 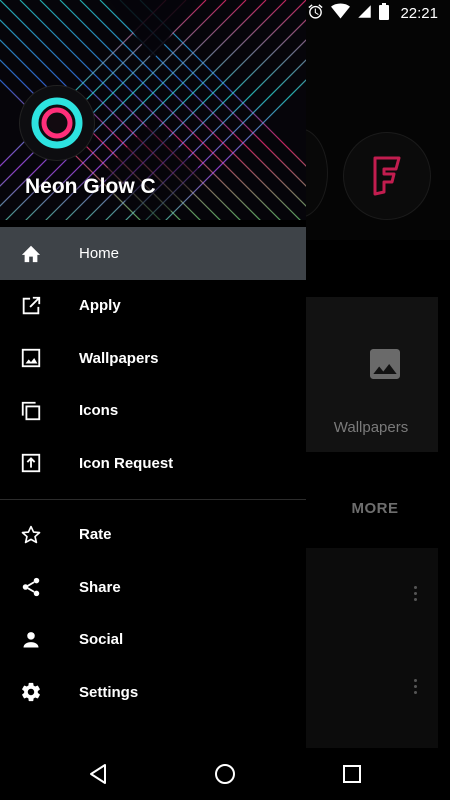 What do you see at coordinates (225, 13) in the screenshot?
I see `status-bar: 22:21` at bounding box center [225, 13].